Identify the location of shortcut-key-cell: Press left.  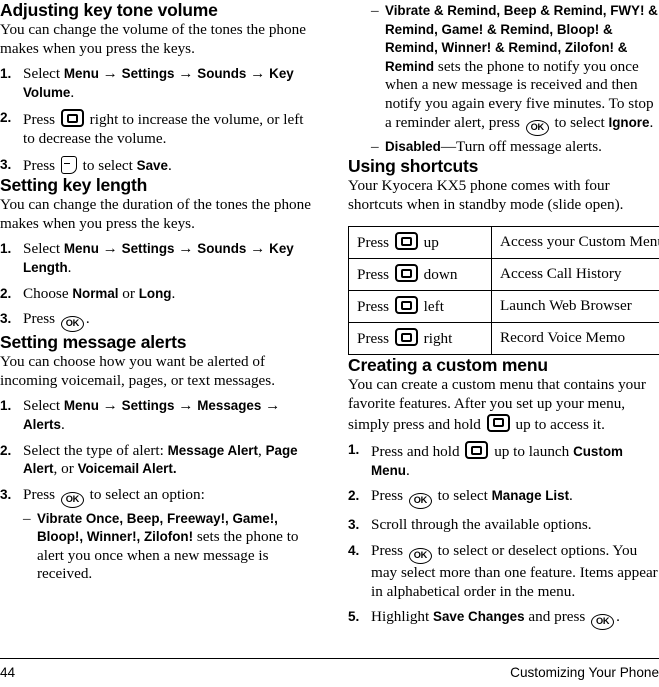
(420, 307).